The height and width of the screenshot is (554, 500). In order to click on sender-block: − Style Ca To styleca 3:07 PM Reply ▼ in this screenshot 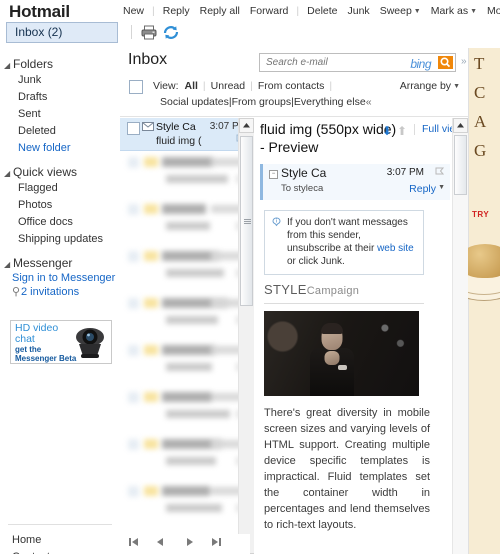, I will do `click(355, 182)`.